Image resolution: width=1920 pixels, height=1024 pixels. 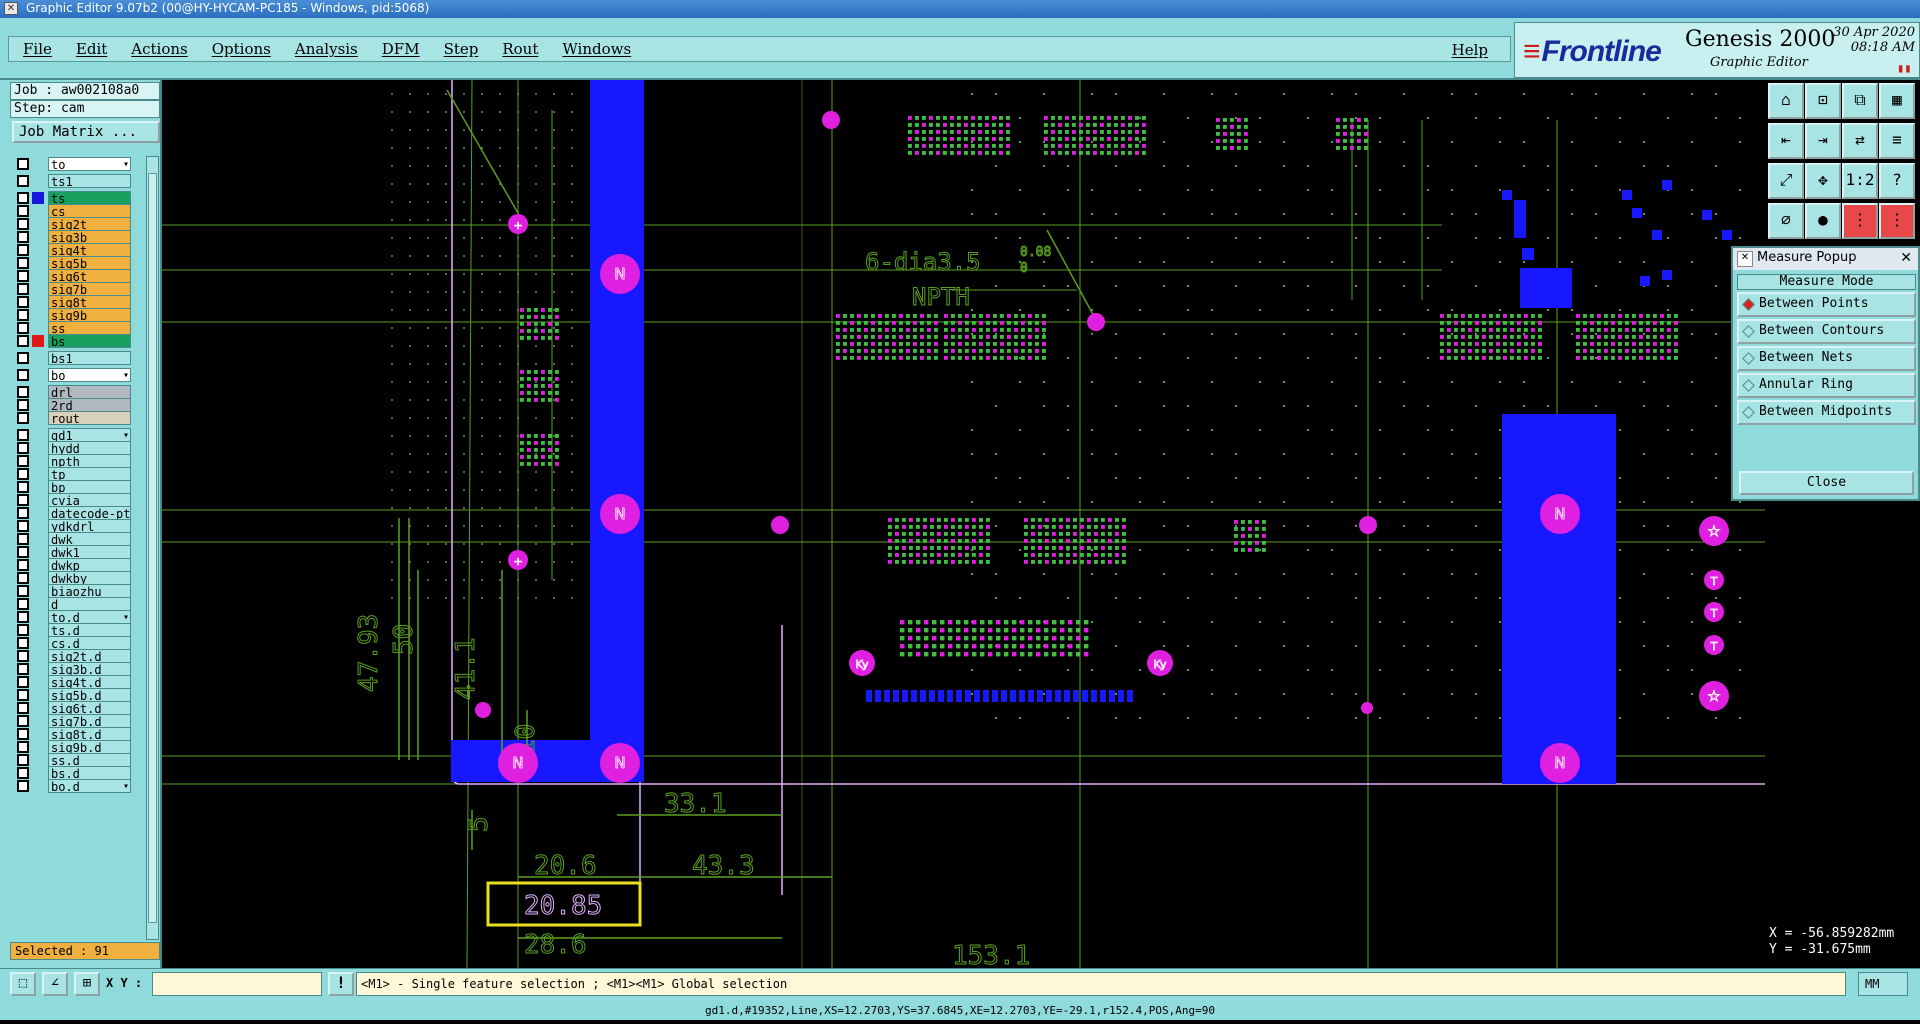 What do you see at coordinates (1860, 141) in the screenshot?
I see `swap-icon: ⇄` at bounding box center [1860, 141].